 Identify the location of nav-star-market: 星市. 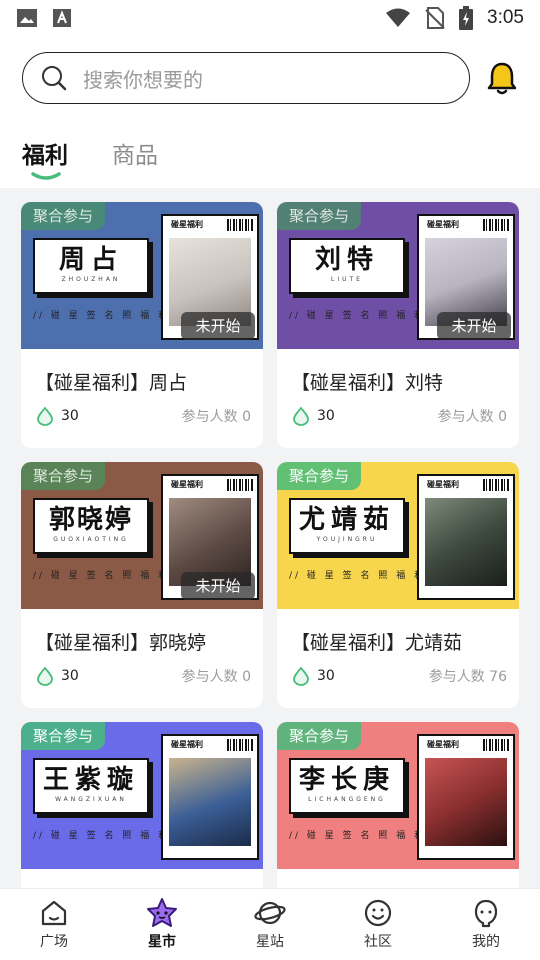
(162, 924).